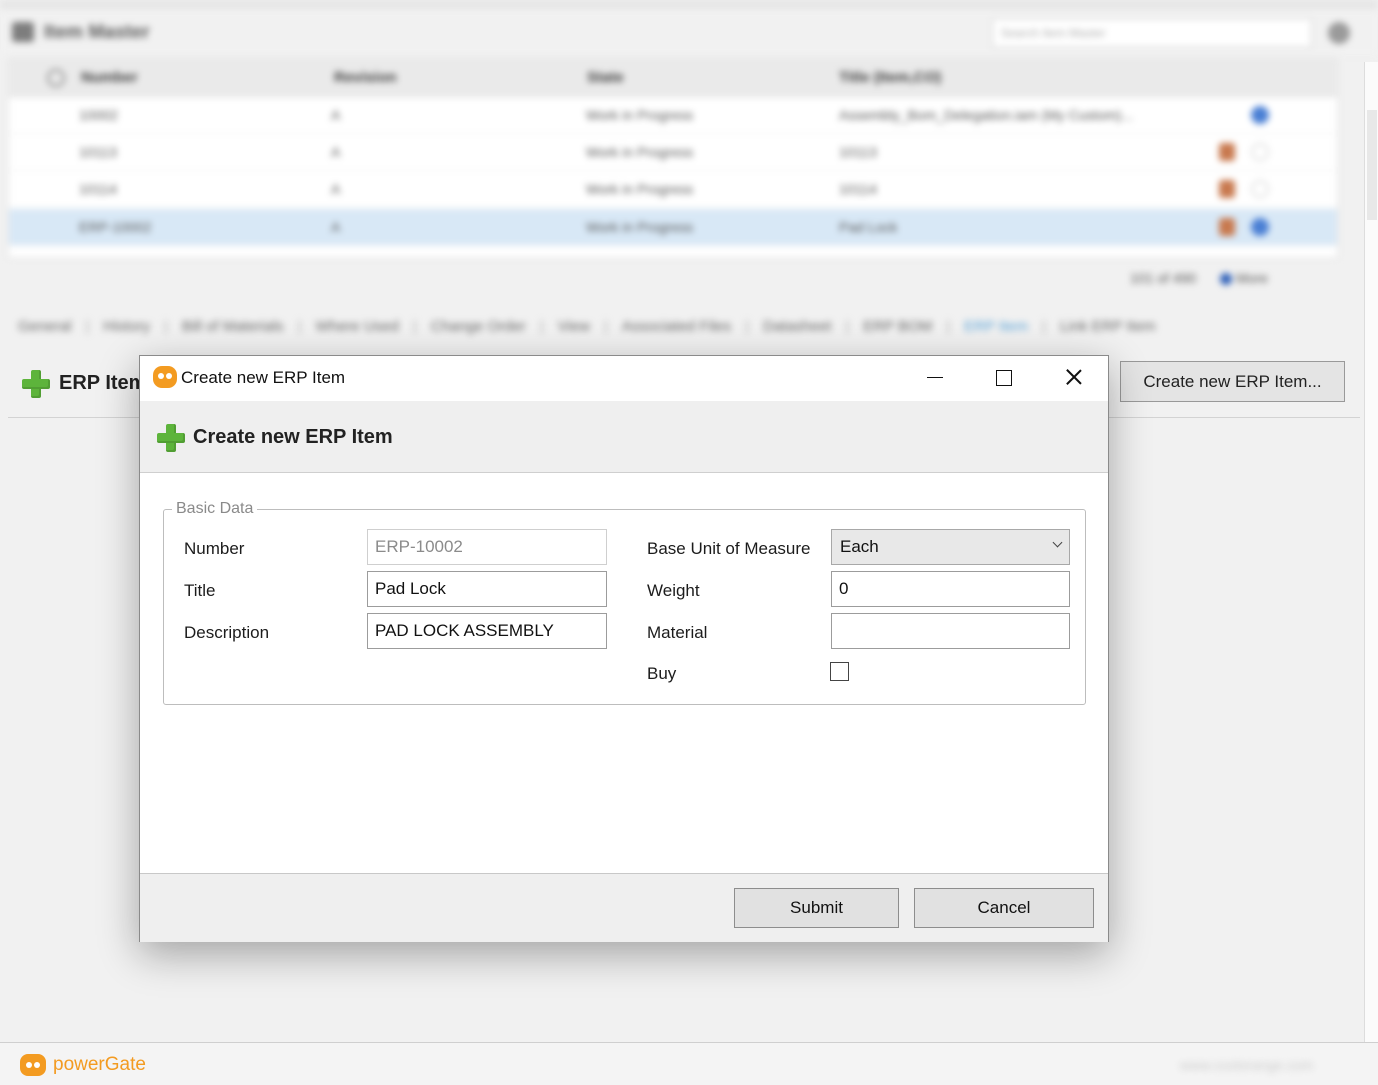 Image resolution: width=1378 pixels, height=1085 pixels. Describe the element at coordinates (115, 227) in the screenshot. I see `cell-number: ERP-10002` at that location.